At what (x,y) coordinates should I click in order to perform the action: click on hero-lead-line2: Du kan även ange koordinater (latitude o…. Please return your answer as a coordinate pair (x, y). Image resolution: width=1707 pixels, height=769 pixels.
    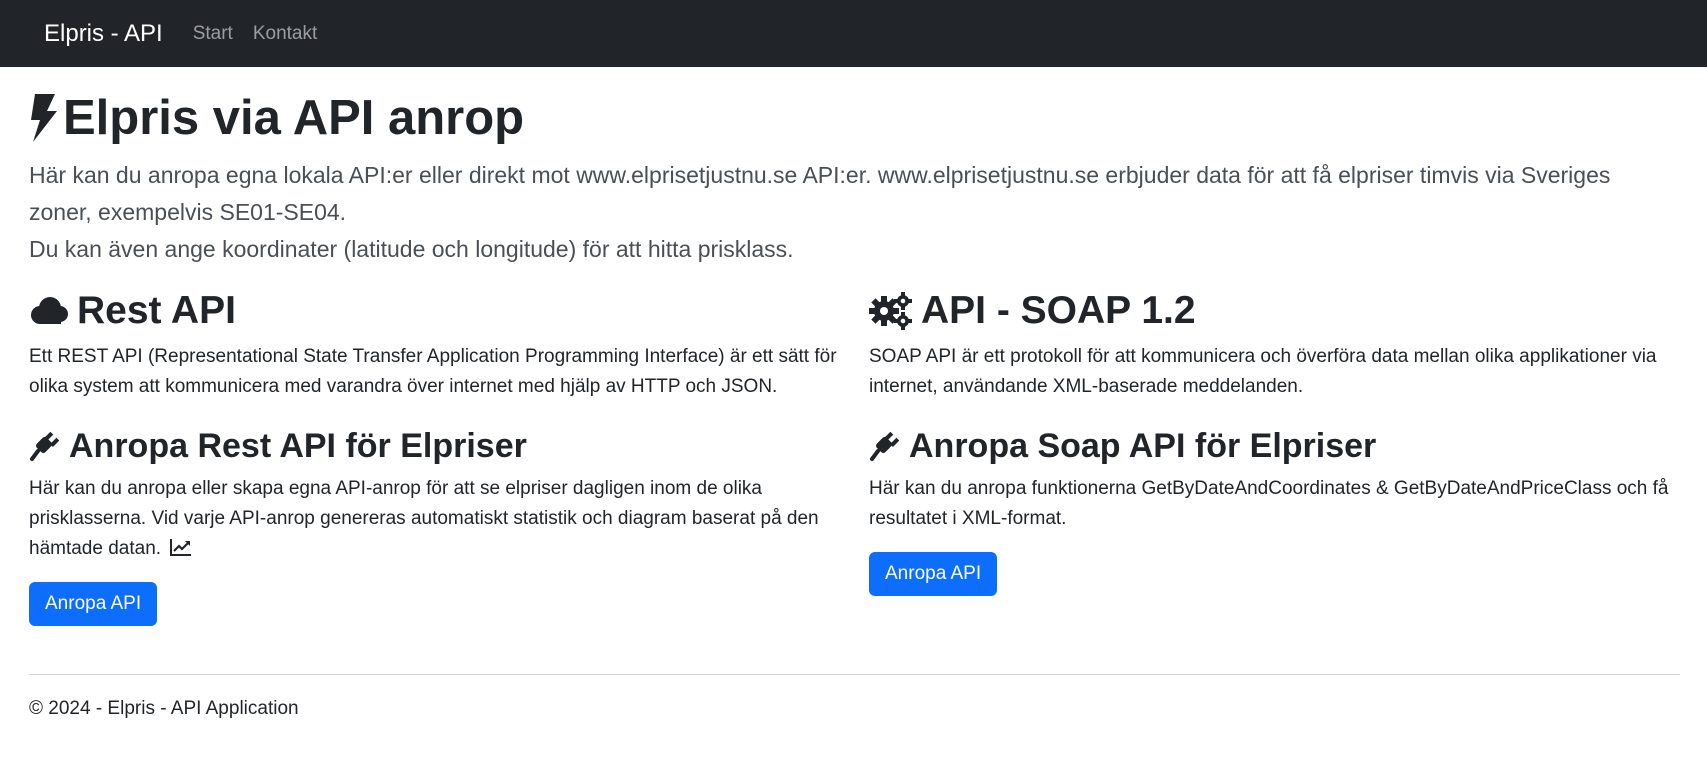
    Looking at the image, I should click on (411, 249).